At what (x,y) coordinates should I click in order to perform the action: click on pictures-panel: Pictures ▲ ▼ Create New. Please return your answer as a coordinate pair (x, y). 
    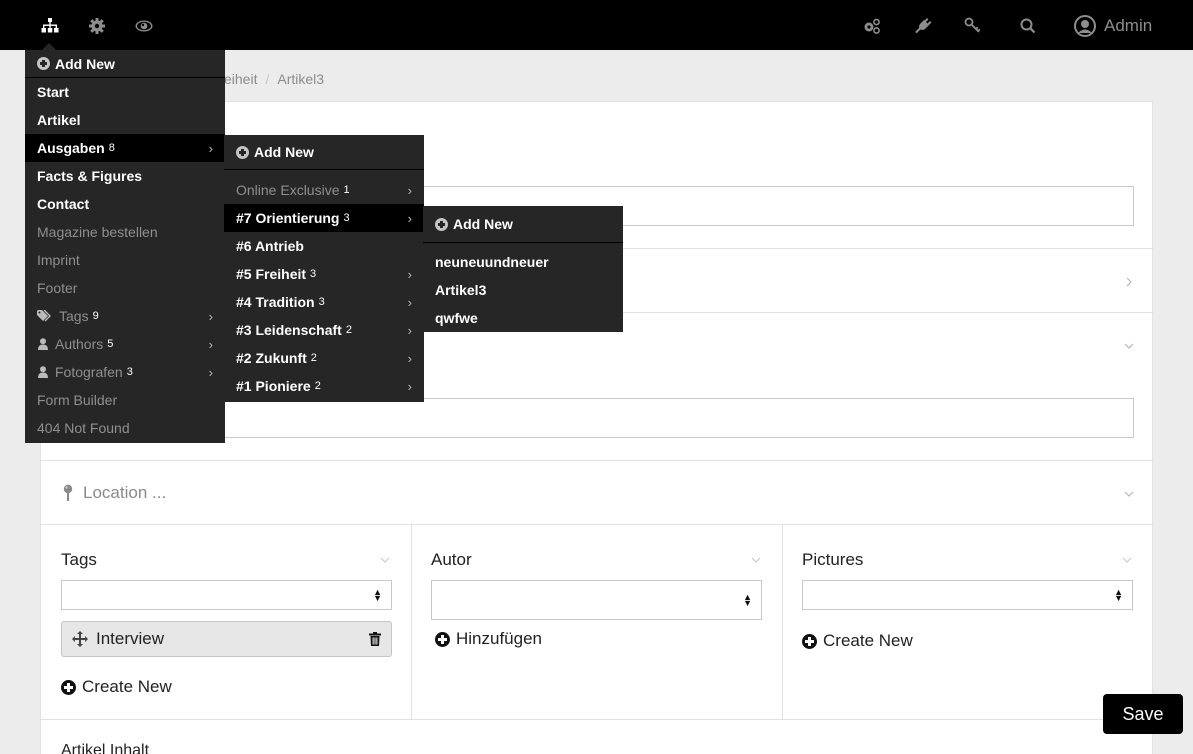
    Looking at the image, I should click on (968, 623).